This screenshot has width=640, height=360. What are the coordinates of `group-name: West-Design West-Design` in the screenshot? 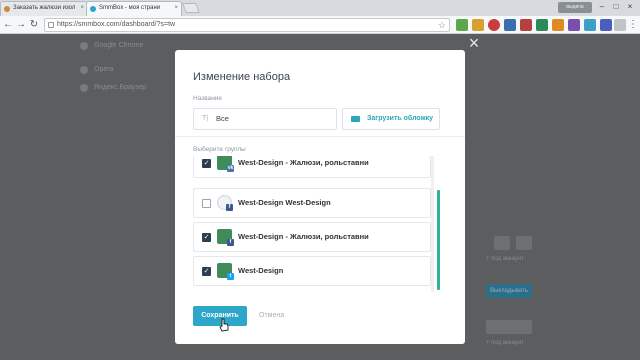 It's located at (284, 202).